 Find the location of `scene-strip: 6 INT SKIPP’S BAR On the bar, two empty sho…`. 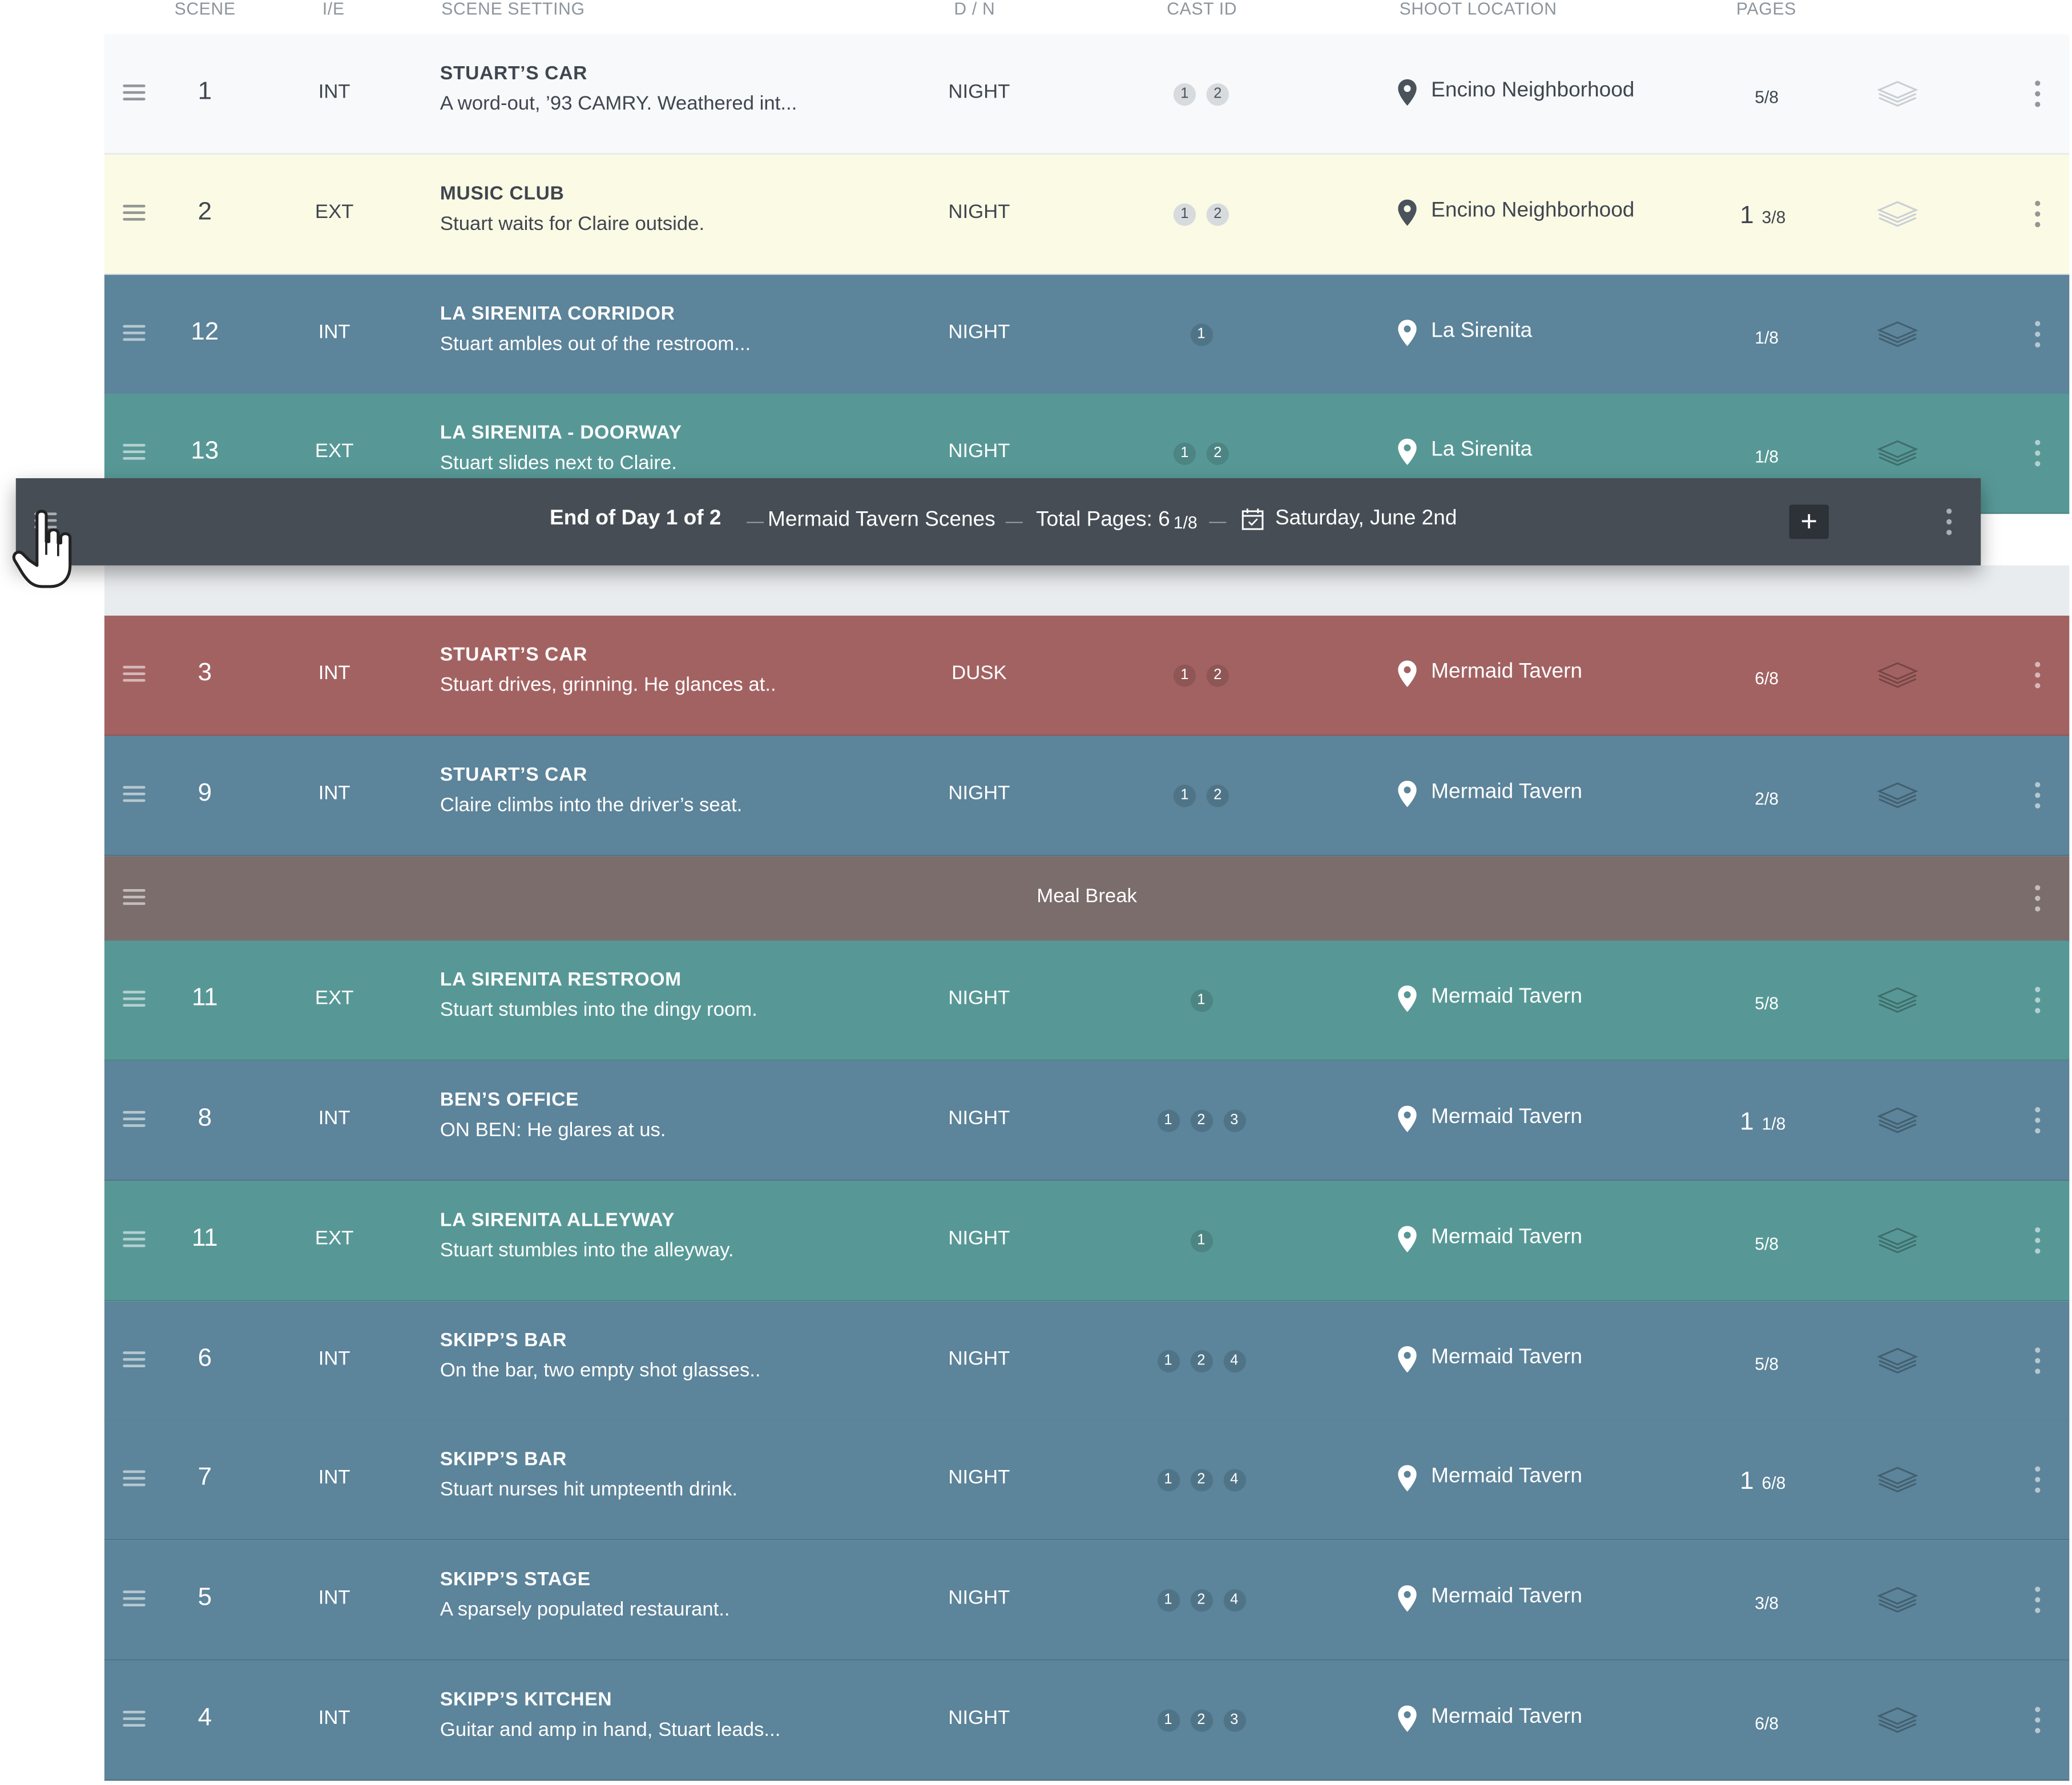

scene-strip: 6 INT SKIPP’S BAR On the bar, two empty sho… is located at coordinates (1087, 1361).